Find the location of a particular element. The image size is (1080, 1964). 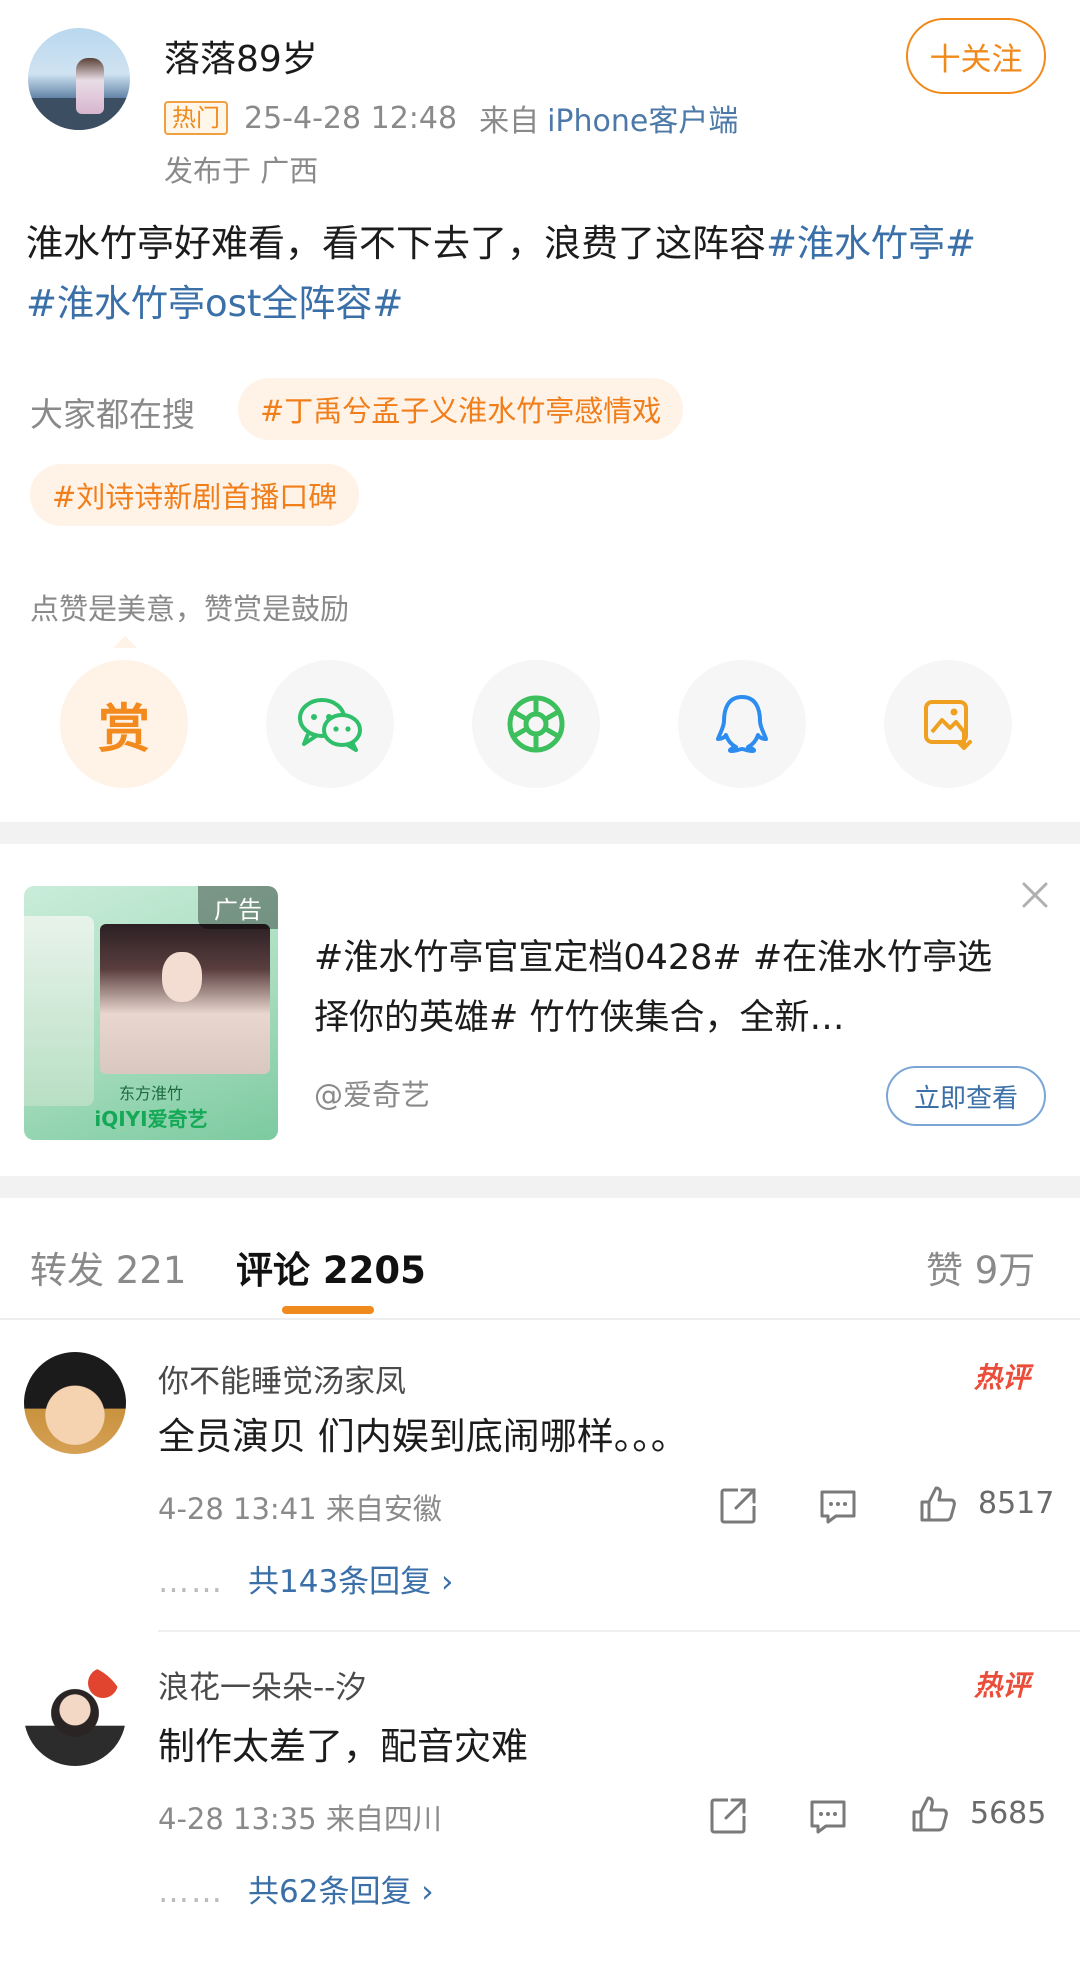

comment-text: 制作太差了，配音灾难 is located at coordinates (343, 1743).